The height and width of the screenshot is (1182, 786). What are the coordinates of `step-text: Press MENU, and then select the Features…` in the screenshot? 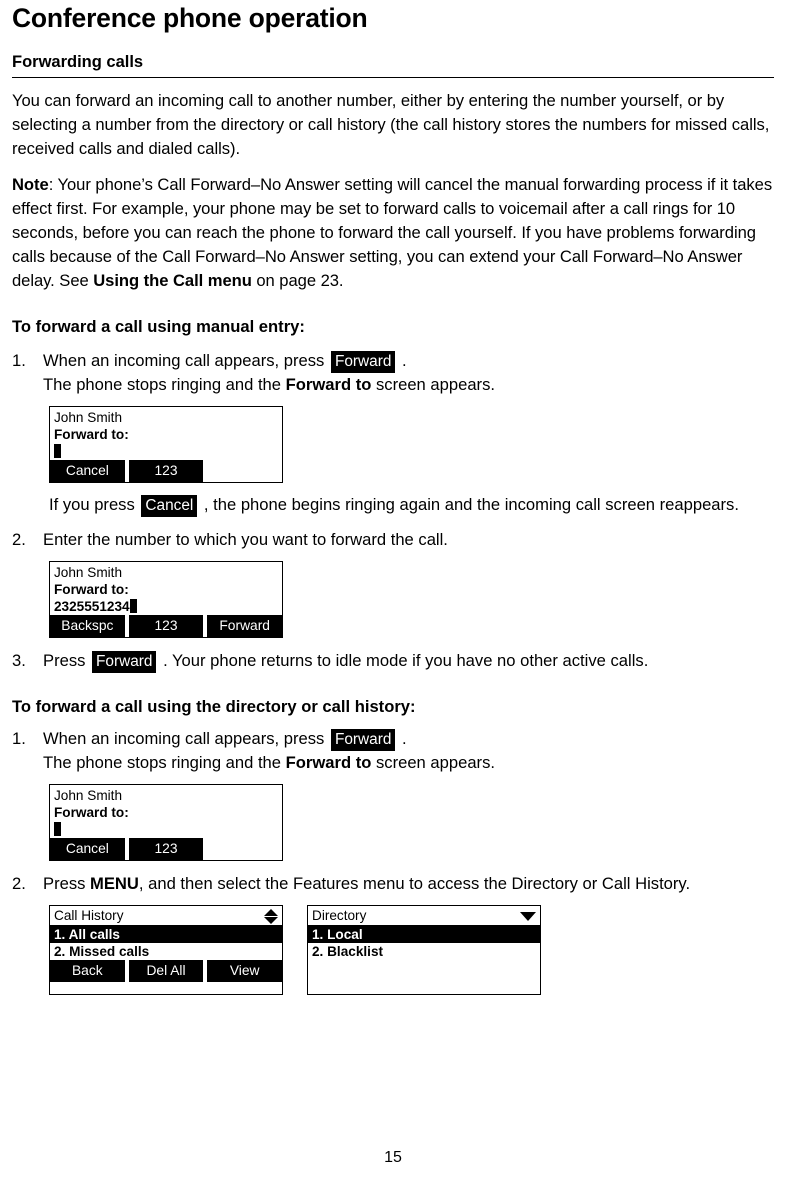 It's located at (408, 884).